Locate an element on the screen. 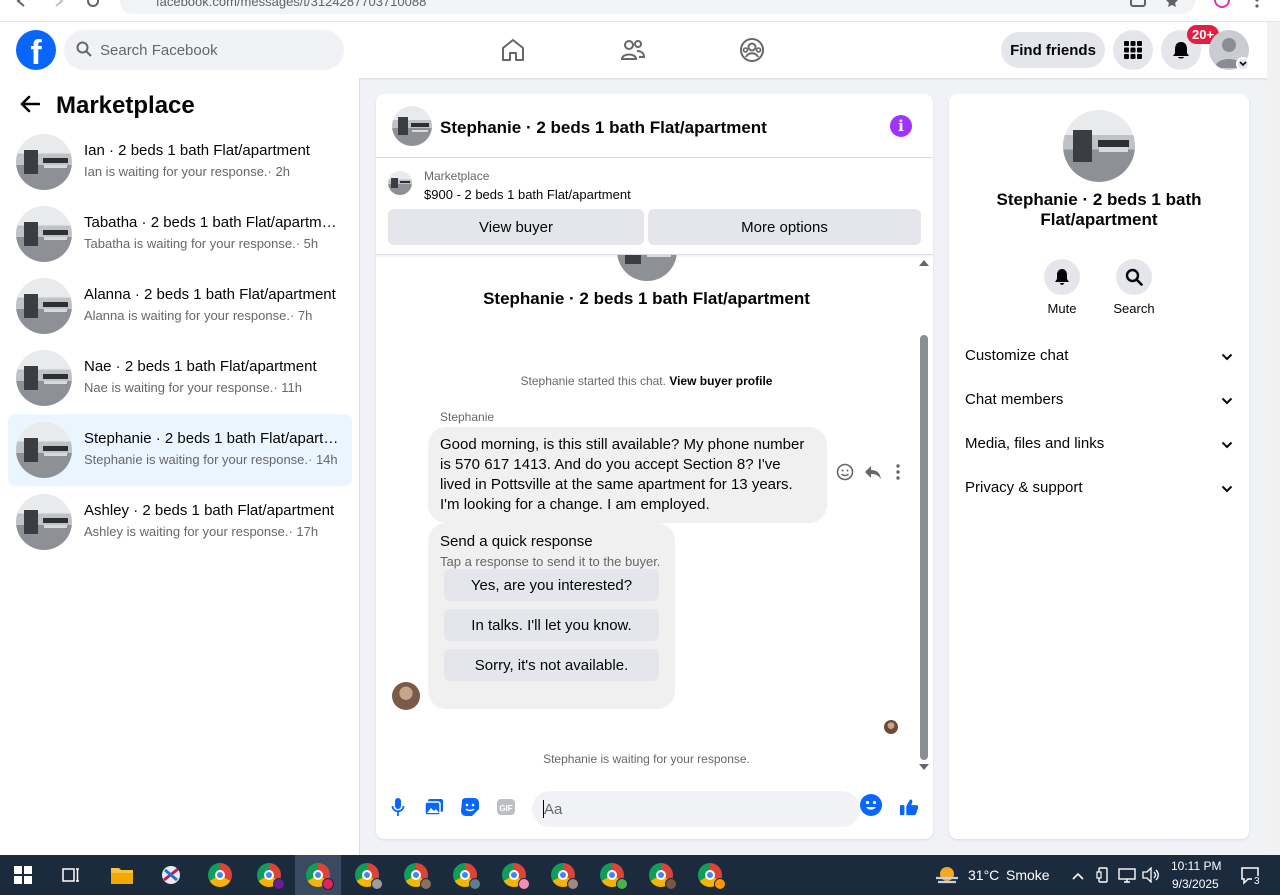 The width and height of the screenshot is (1280, 895). find-friends-button: Find friends is located at coordinates (1053, 50).